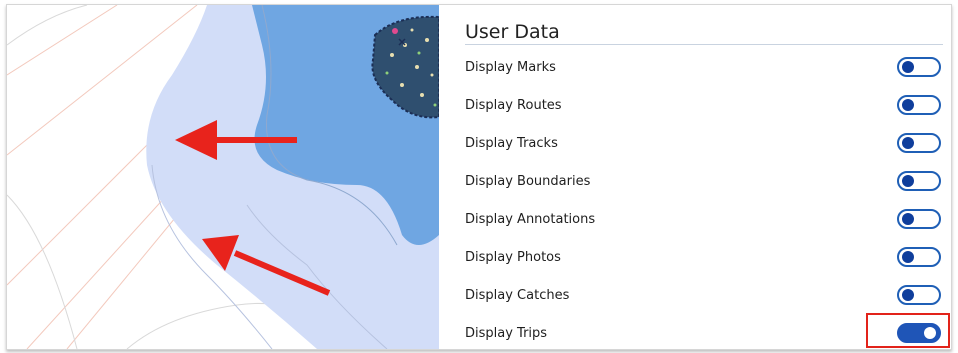 This screenshot has height=353, width=958. Describe the element at coordinates (528, 181) in the screenshot. I see `setting-label-boundaries: Display Boundaries` at that location.